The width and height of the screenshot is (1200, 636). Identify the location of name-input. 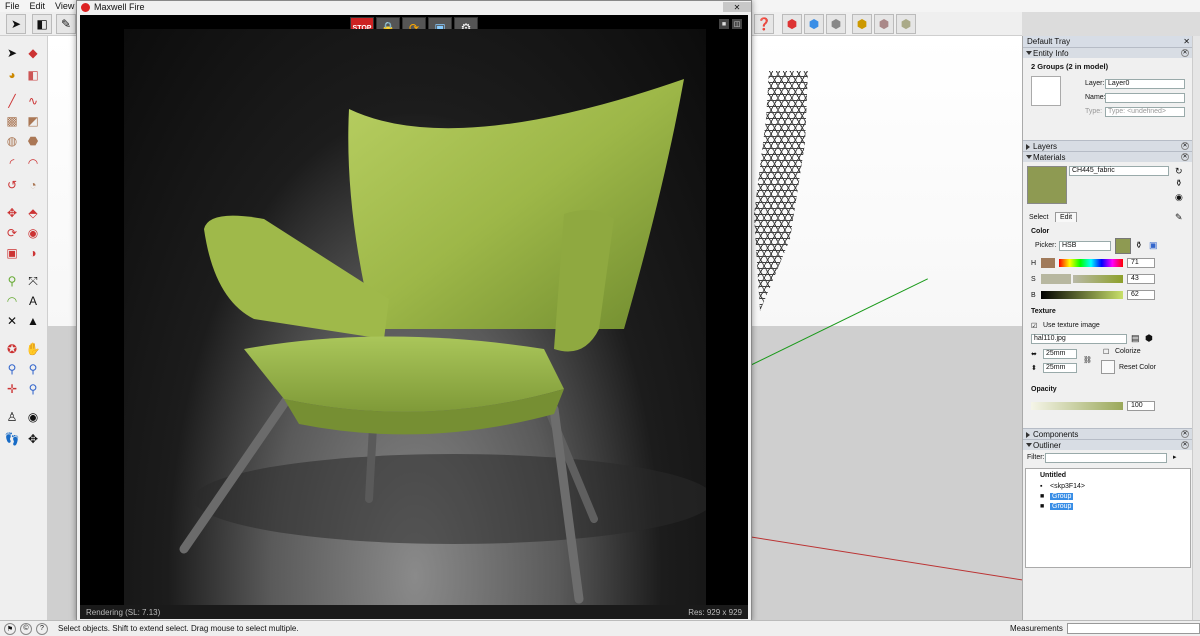
(1145, 98).